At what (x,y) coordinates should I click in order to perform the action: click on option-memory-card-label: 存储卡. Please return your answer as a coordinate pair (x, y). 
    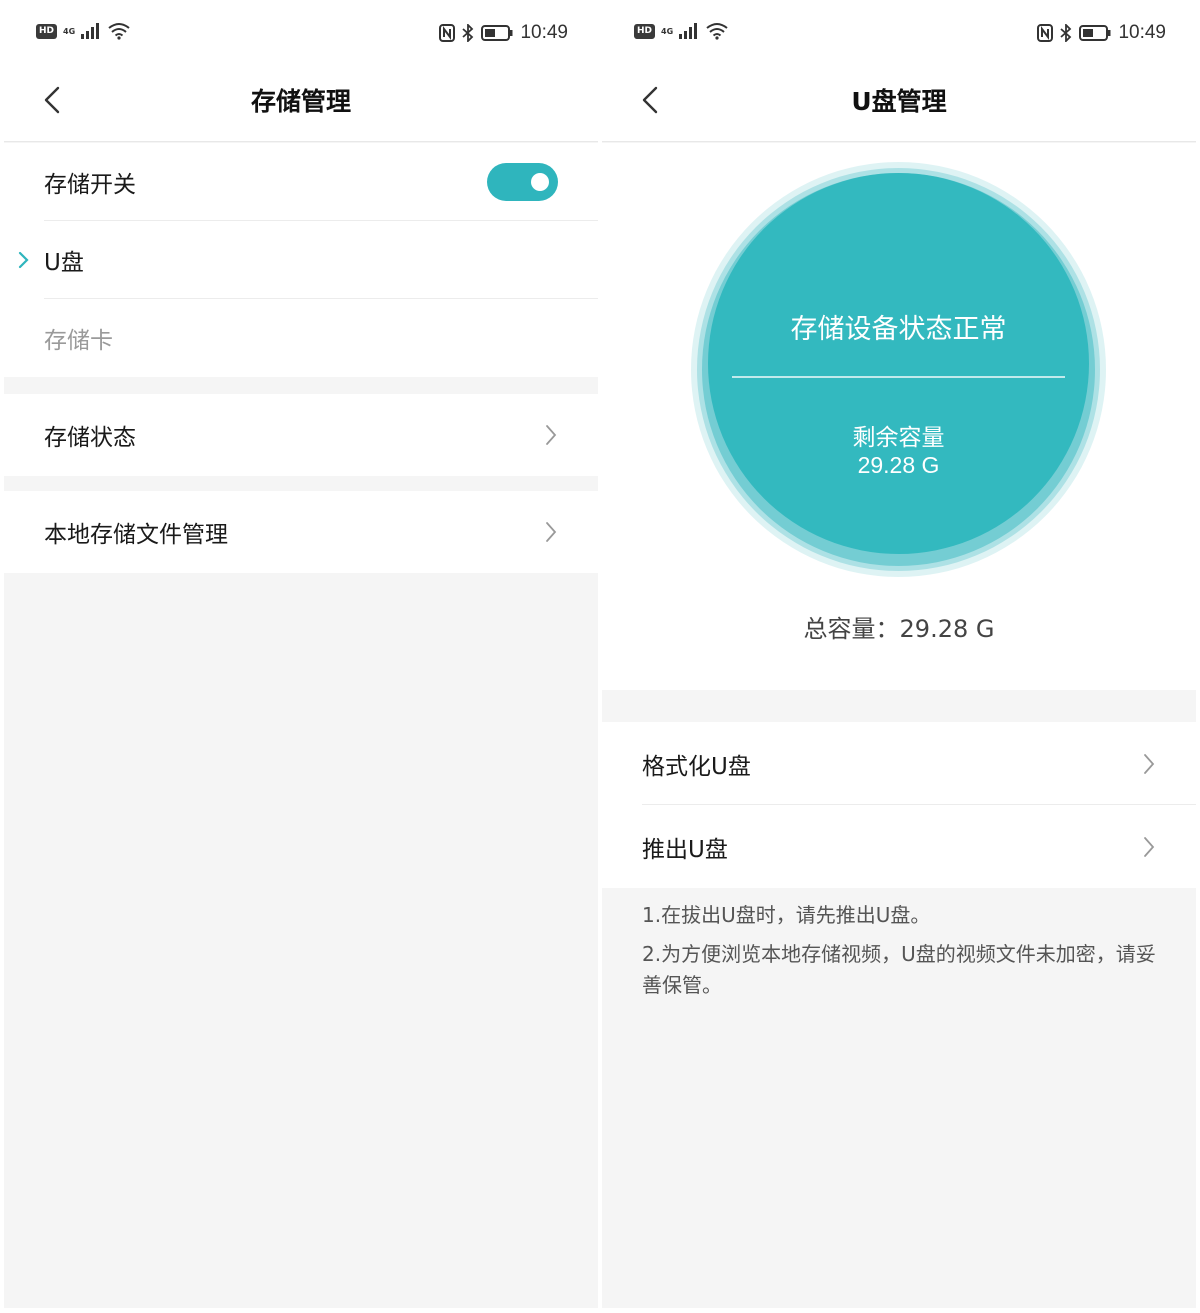
    Looking at the image, I should click on (78, 341).